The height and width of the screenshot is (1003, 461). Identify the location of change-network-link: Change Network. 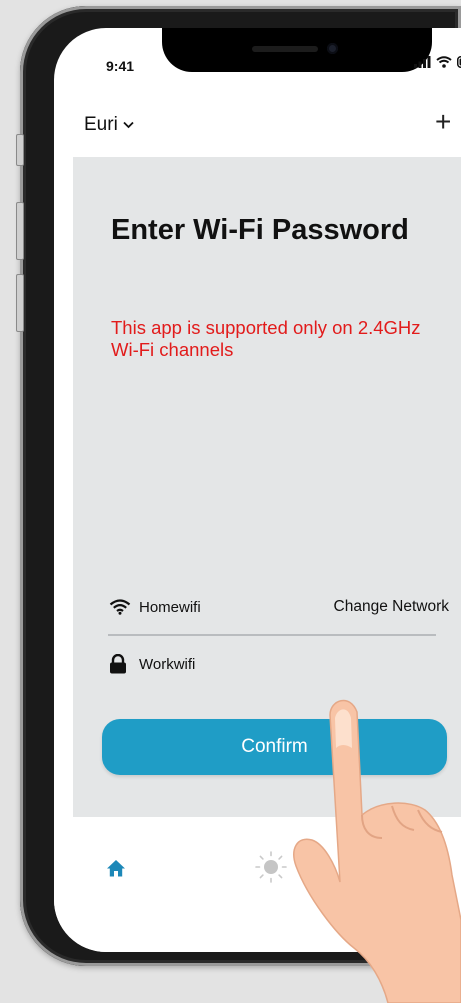
(391, 607).